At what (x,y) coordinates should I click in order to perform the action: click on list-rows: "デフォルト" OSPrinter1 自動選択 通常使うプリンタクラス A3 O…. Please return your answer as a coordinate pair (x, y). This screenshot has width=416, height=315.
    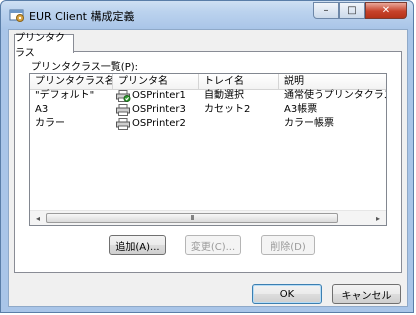
    Looking at the image, I should click on (208, 110).